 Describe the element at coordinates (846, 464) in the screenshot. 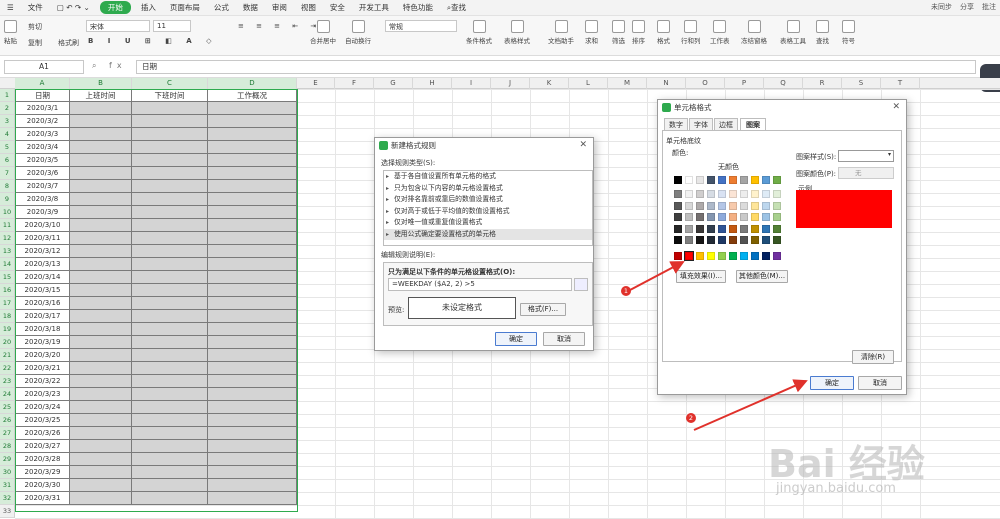

I see `watermark-brand: Bai 经验` at that location.